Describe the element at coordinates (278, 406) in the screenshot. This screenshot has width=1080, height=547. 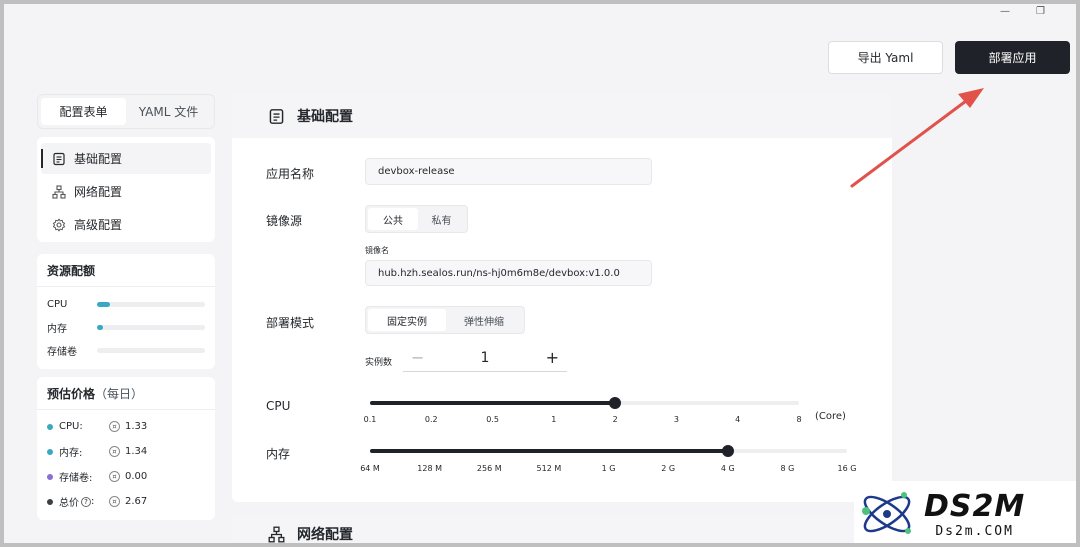
I see `cpu-label: CPU` at that location.